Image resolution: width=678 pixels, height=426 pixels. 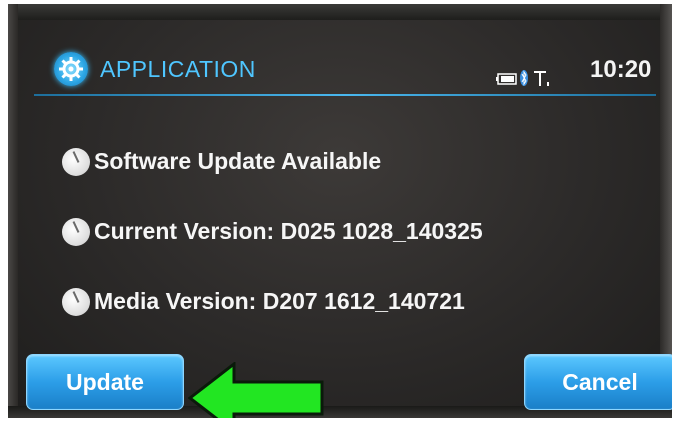 I want to click on status-icons, so click(x=526, y=80).